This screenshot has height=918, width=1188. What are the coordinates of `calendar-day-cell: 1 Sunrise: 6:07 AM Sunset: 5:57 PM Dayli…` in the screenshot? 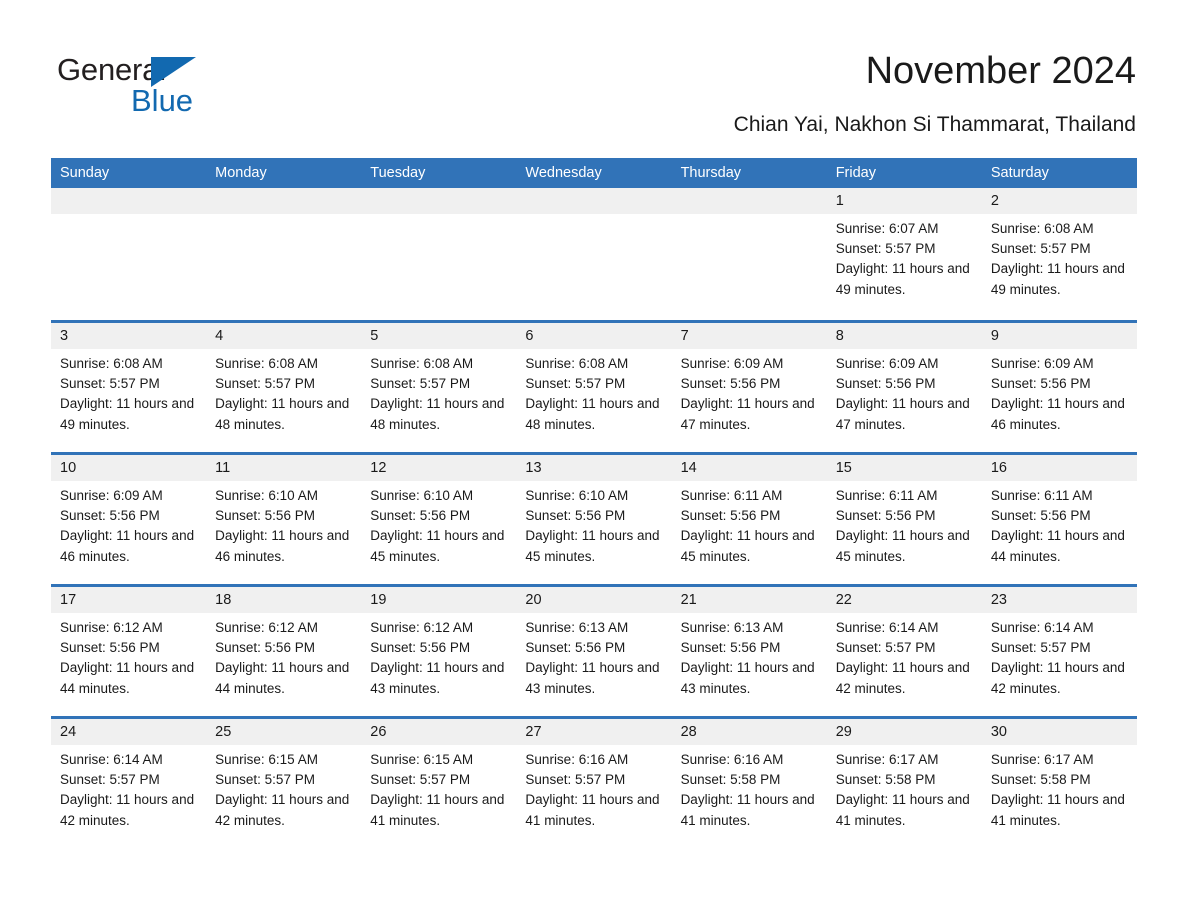 It's located at (904, 254).